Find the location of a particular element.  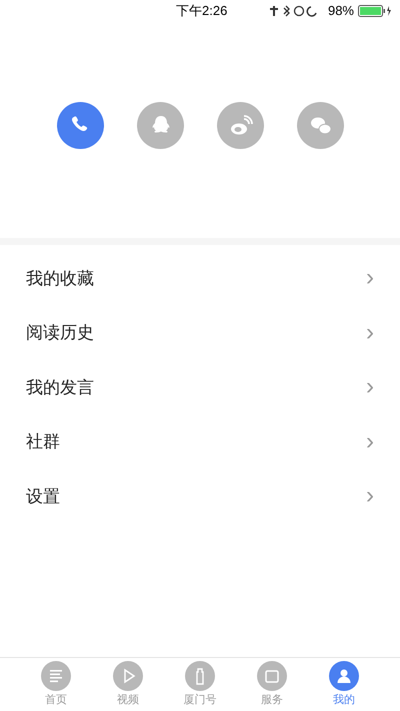

menu-item: 阅读历史 › is located at coordinates (200, 333).